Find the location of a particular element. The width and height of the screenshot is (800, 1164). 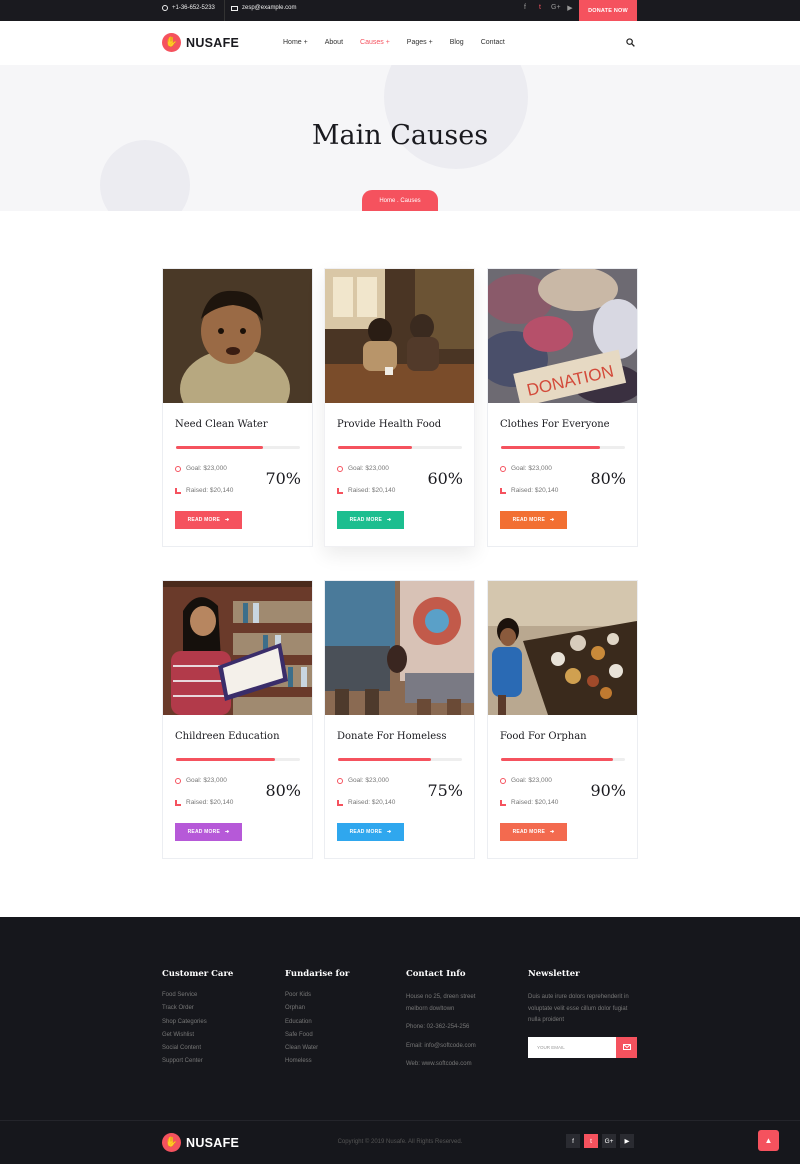

footer-link: Social Content is located at coordinates (197, 1051).